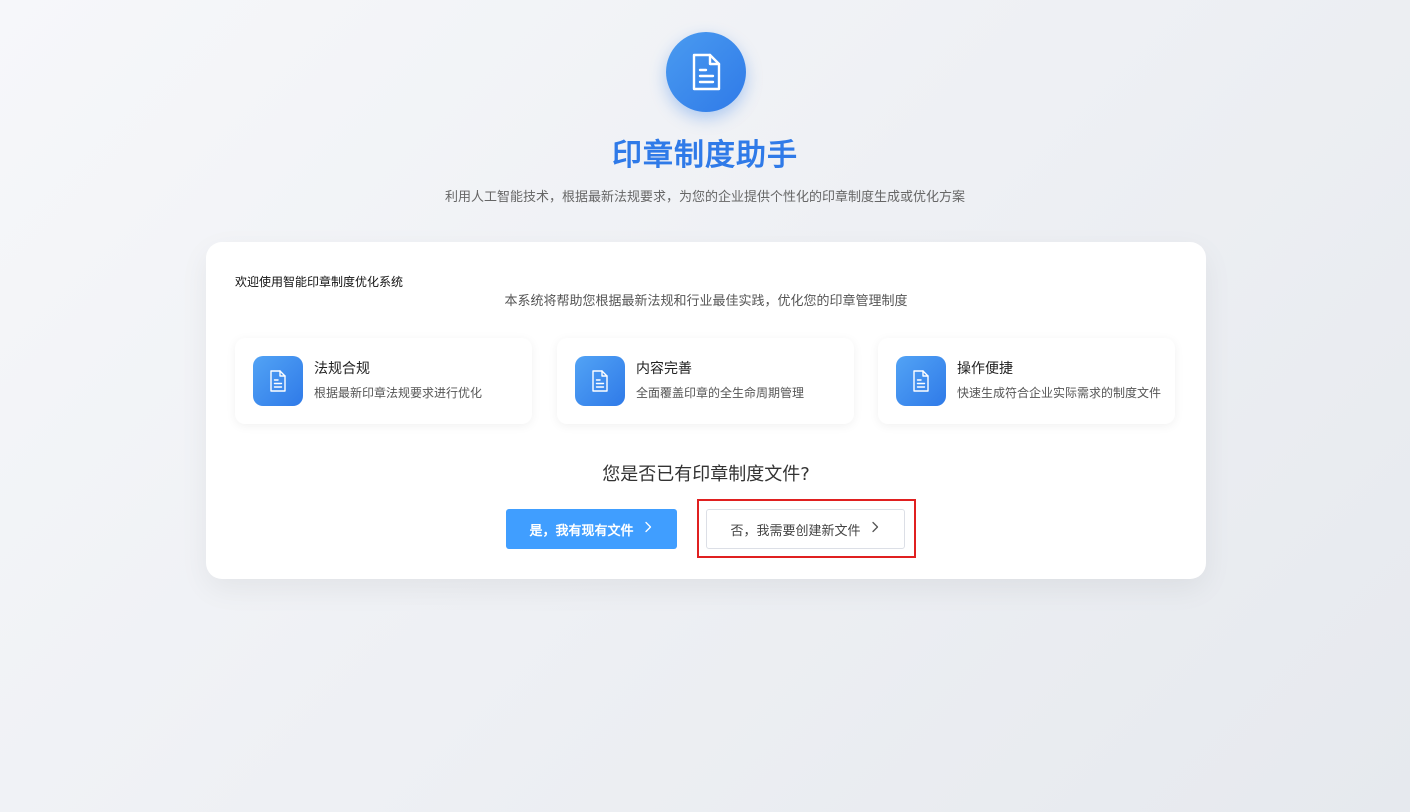 This screenshot has height=812, width=1410. I want to click on page-subtitle: 利用人工智能技术，根据最新法规要求，为您的企业提供个性化的印章制度生成或优化方案, so click(704, 197).